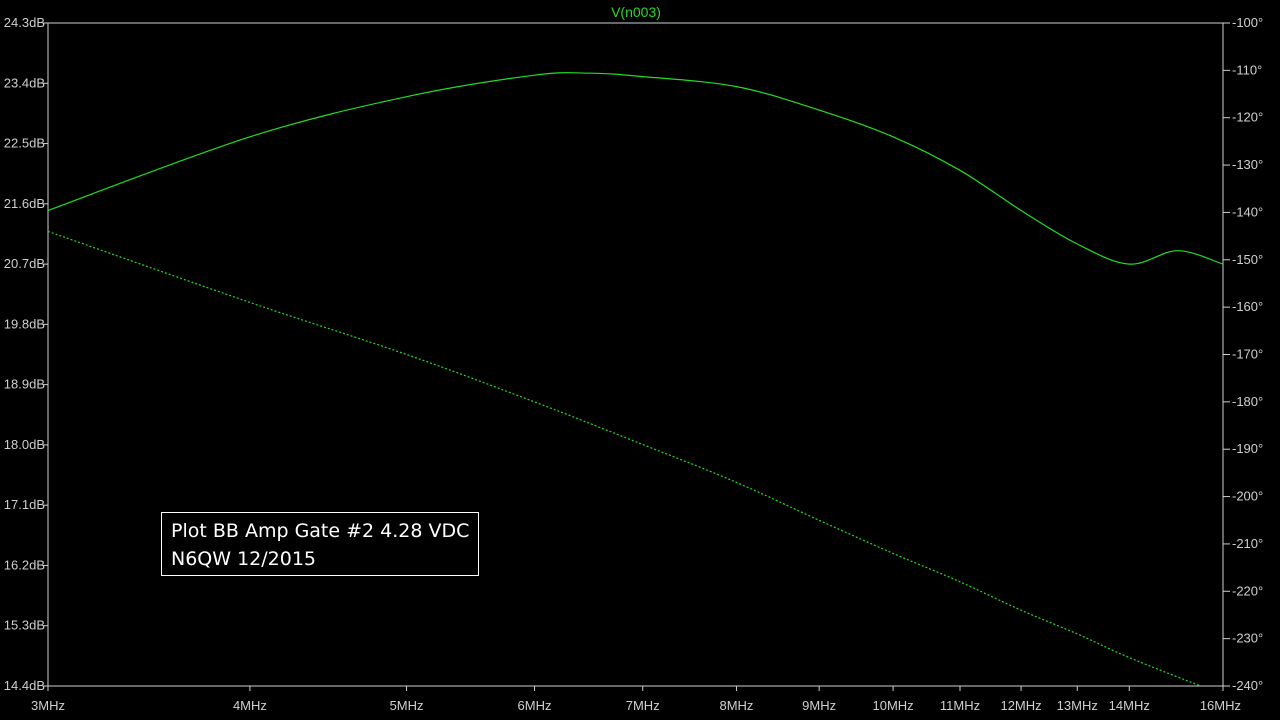 The width and height of the screenshot is (1280, 720). I want to click on left-tick-label: 22.5dB, so click(24, 143).